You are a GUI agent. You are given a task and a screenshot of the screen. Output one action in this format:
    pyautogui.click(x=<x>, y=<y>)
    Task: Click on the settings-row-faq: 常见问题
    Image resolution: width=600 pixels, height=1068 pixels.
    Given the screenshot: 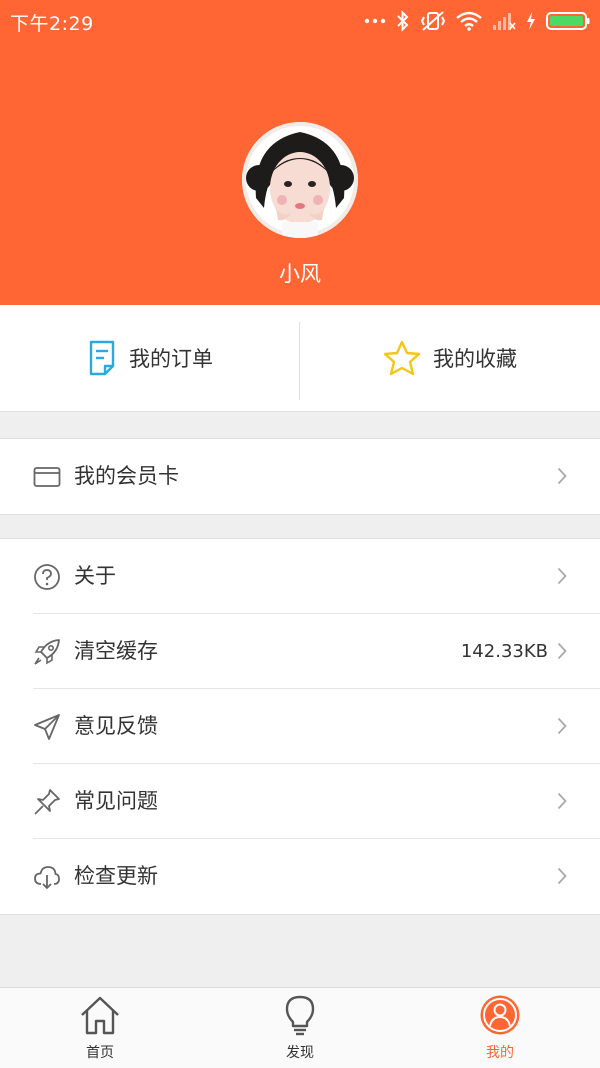 What is the action you would take?
    pyautogui.click(x=300, y=801)
    